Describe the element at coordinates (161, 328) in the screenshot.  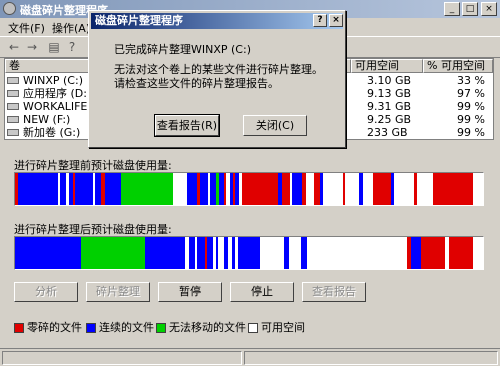
I see `unmovable-swatch` at that location.